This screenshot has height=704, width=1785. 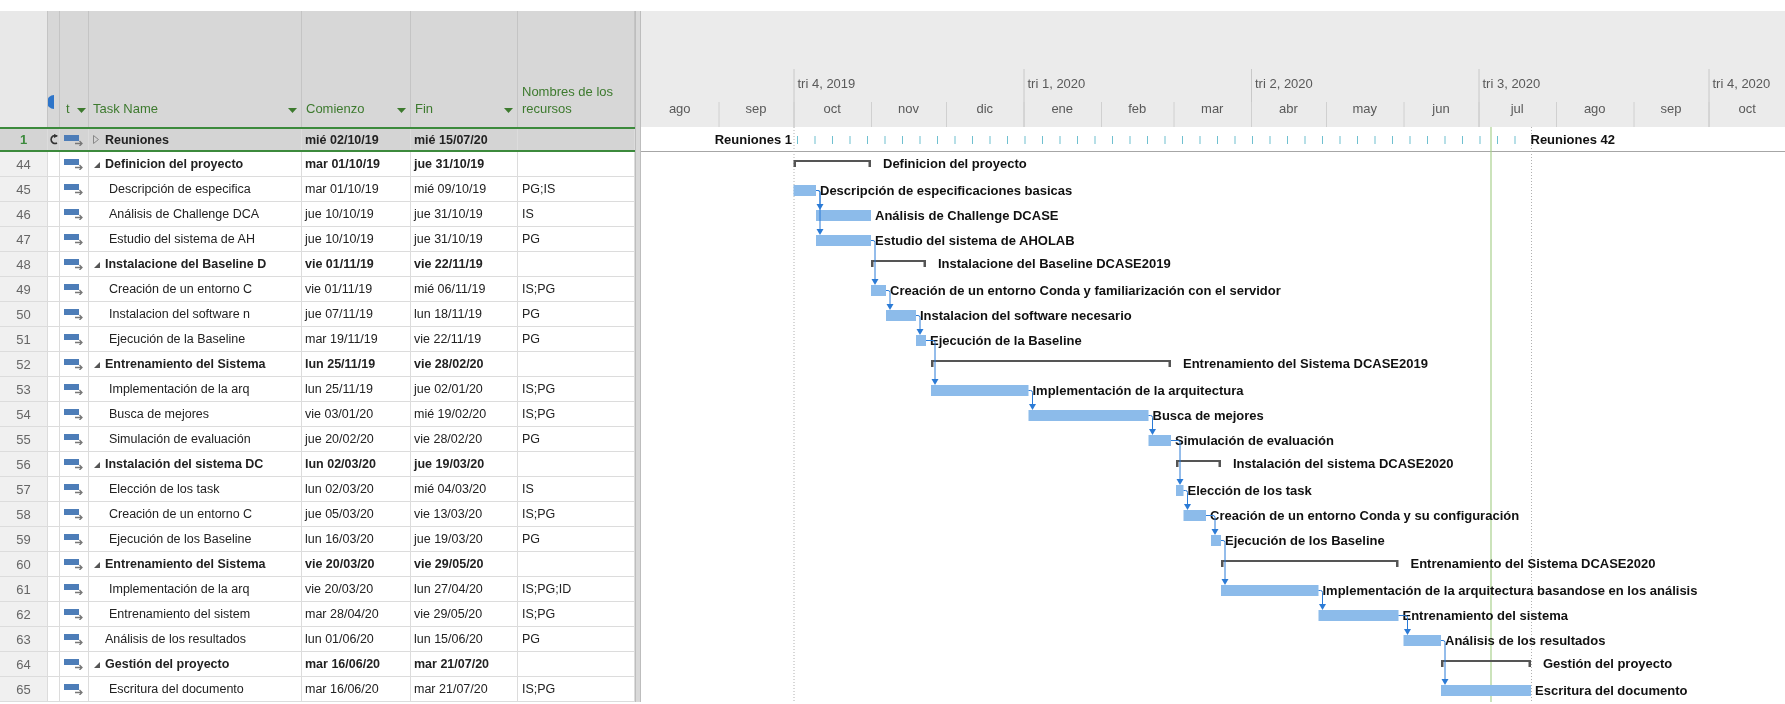 I want to click on task-row: 57 Elección de los task lun 02/03/20 mié 04/03/20 IS, so click(x=317, y=489).